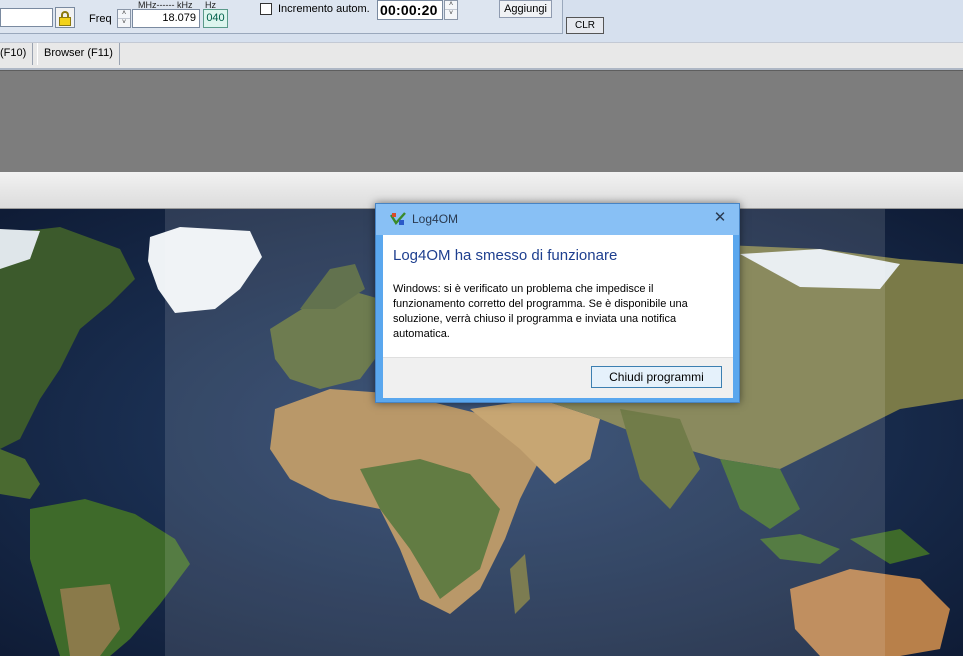  I want to click on tab-browser: Browser (F11), so click(78, 54).